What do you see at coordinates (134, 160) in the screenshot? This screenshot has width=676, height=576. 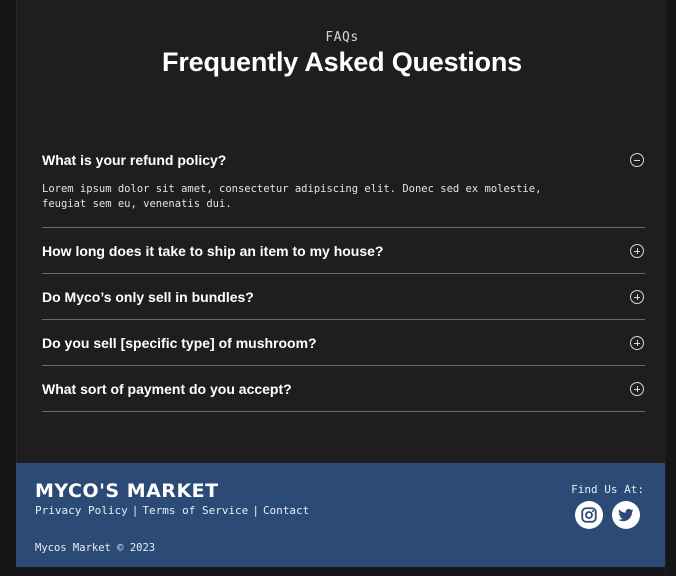 I see `faq-question: What is your refund policy?` at bounding box center [134, 160].